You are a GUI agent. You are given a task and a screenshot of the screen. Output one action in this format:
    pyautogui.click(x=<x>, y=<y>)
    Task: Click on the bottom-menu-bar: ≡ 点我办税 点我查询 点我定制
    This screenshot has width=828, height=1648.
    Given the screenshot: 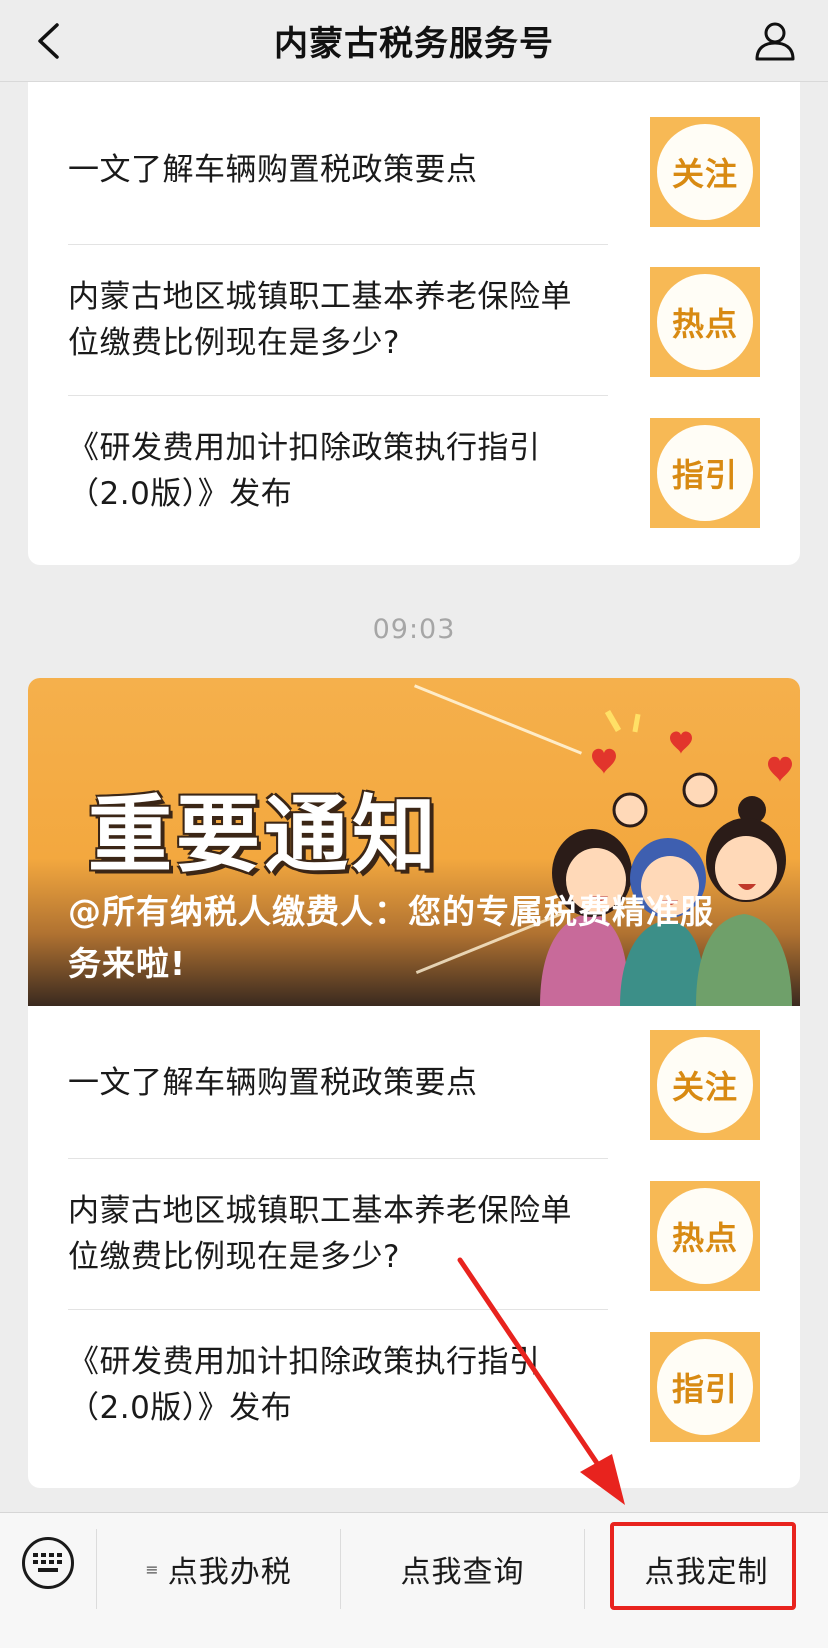 What is the action you would take?
    pyautogui.click(x=414, y=1580)
    